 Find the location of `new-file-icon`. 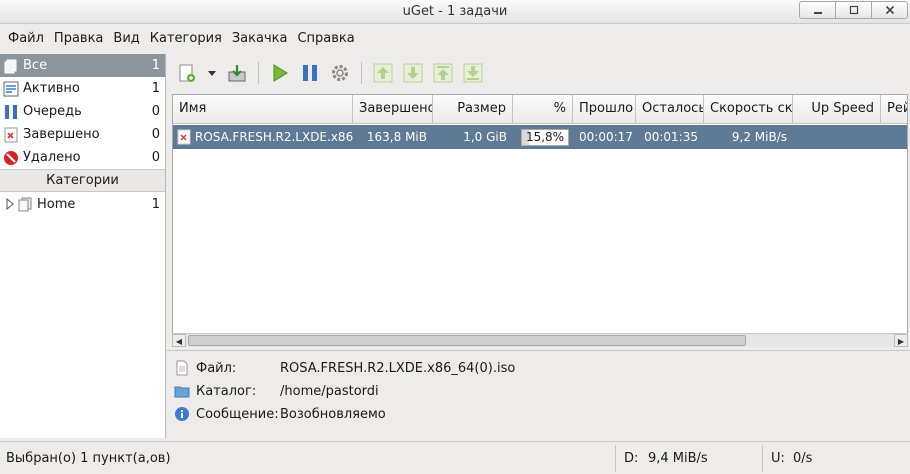

new-file-icon is located at coordinates (187, 73).